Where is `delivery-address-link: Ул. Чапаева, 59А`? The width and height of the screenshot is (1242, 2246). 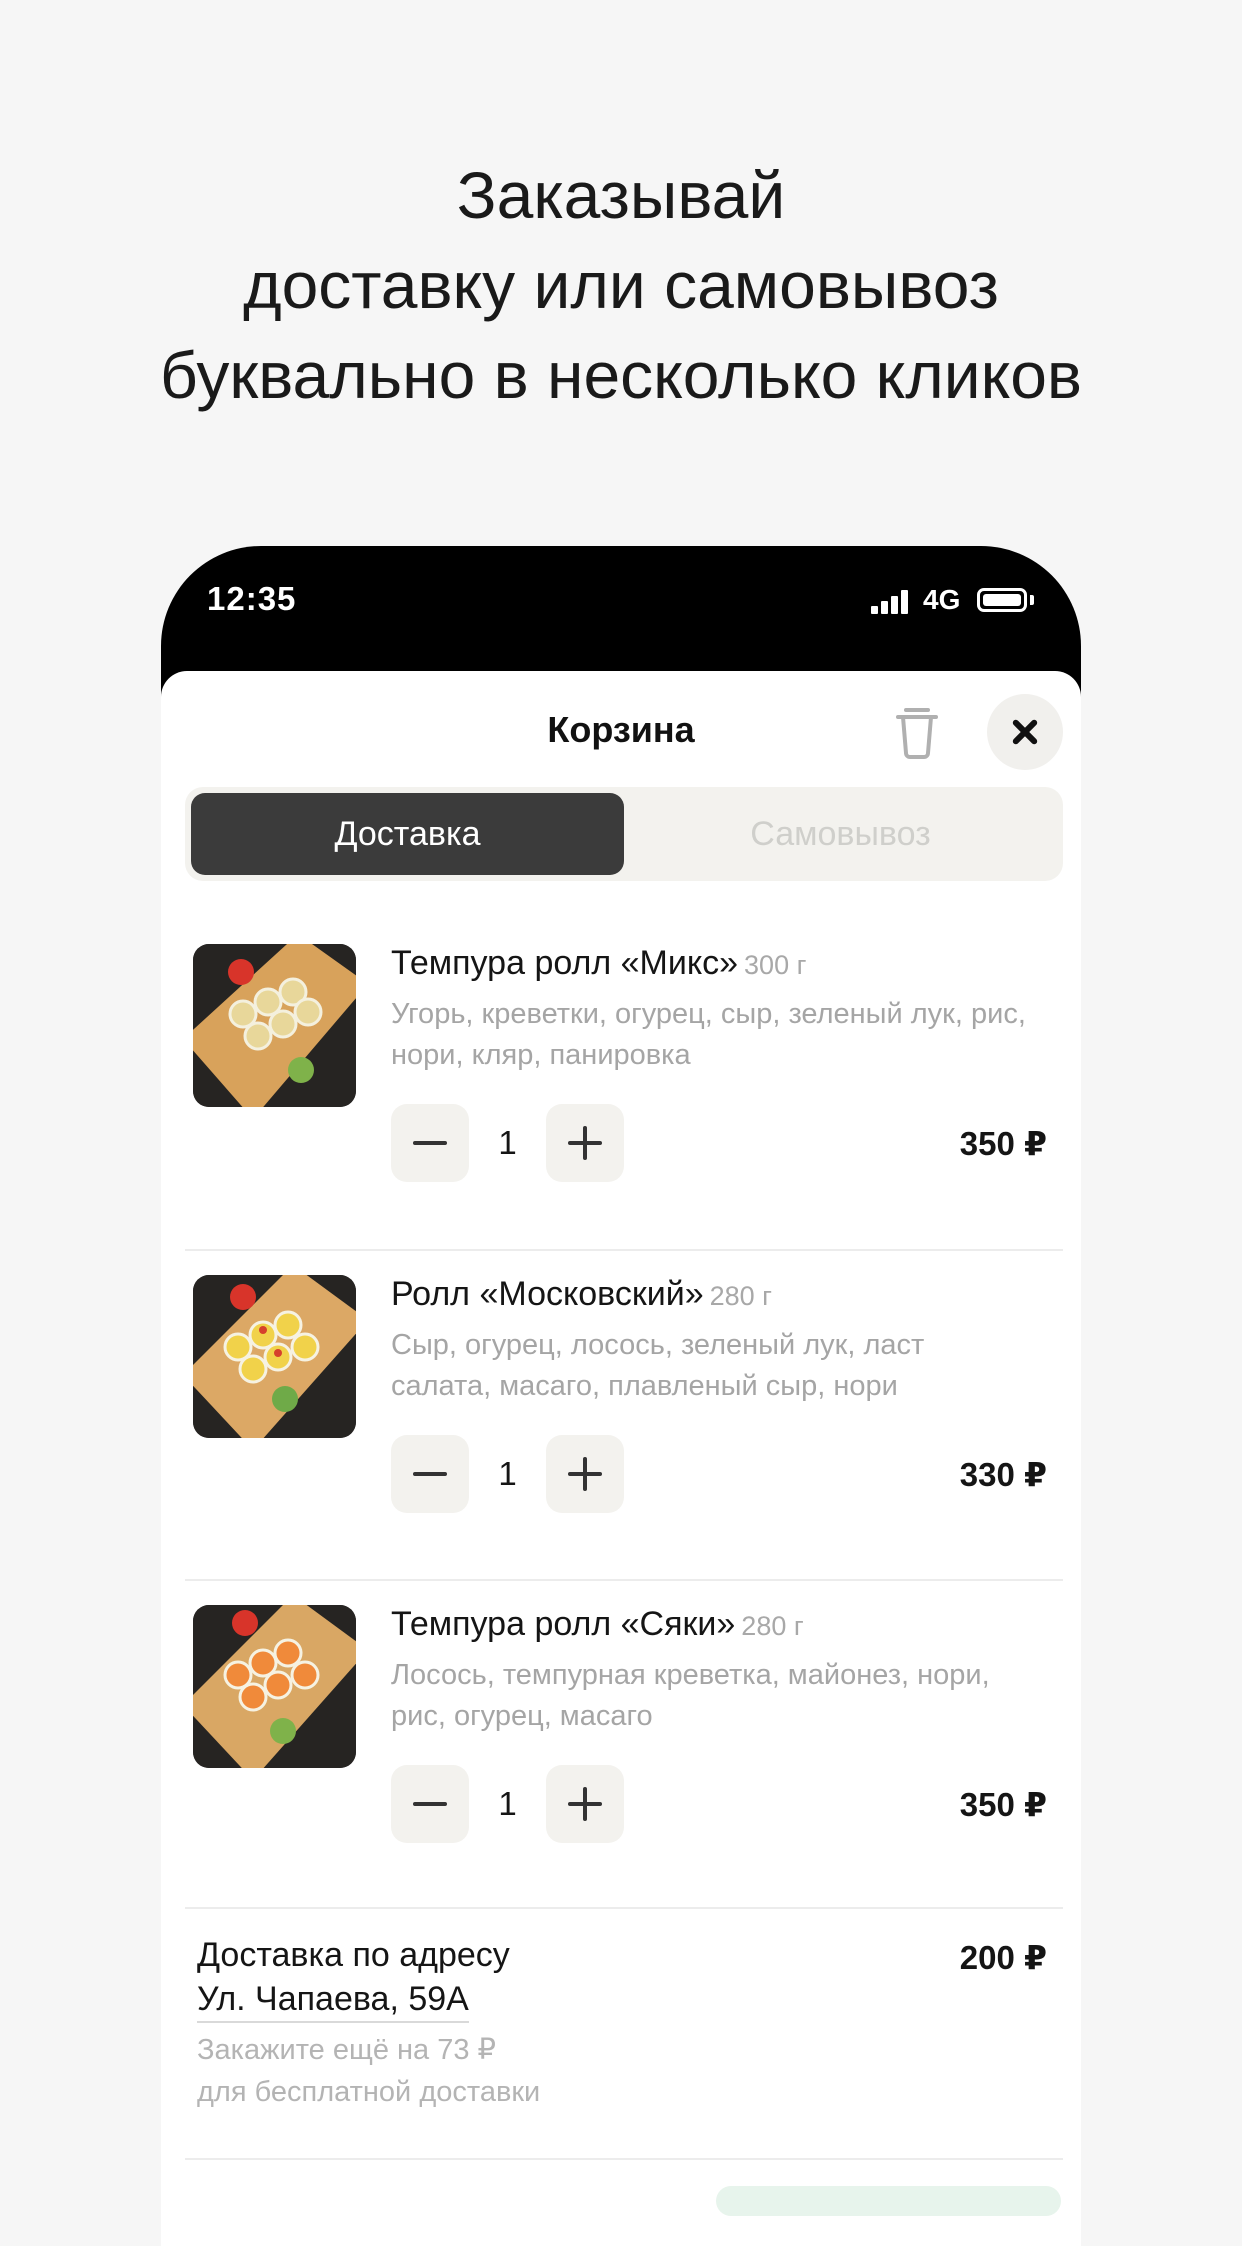 delivery-address-link: Ул. Чапаева, 59А is located at coordinates (333, 2000).